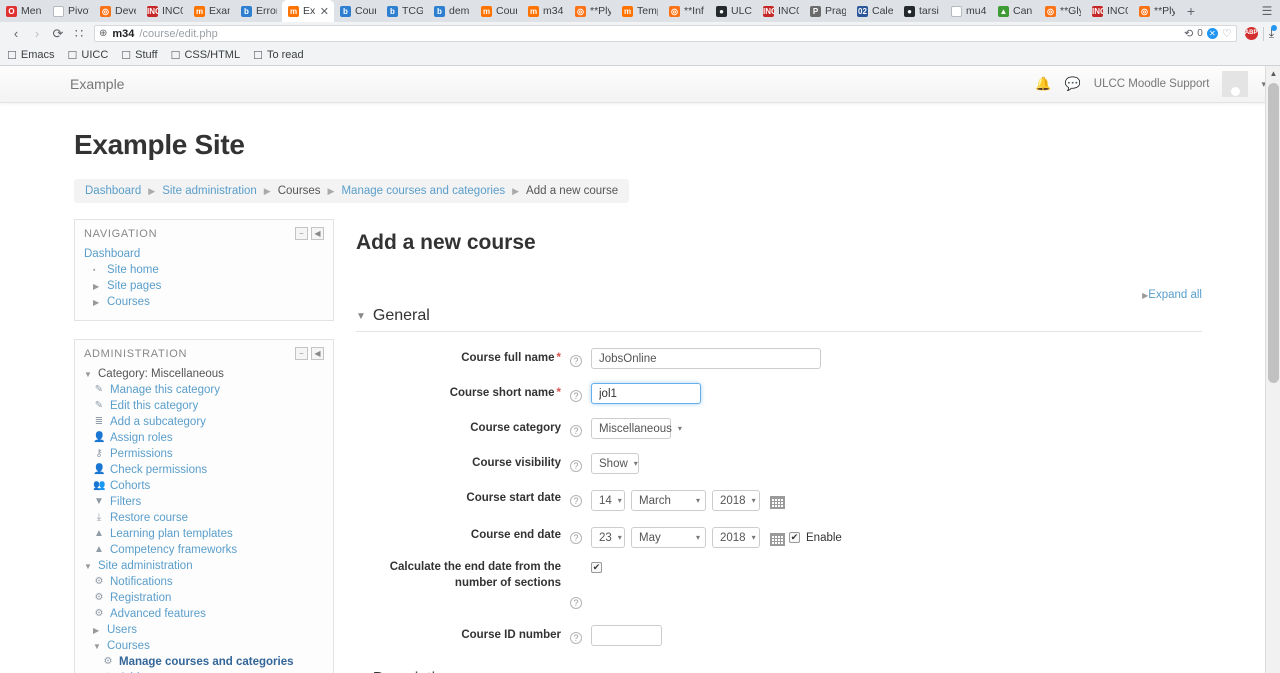 The width and height of the screenshot is (1280, 673). Describe the element at coordinates (141, 582) in the screenshot. I see `sidebar-item-label: Notifications` at that location.